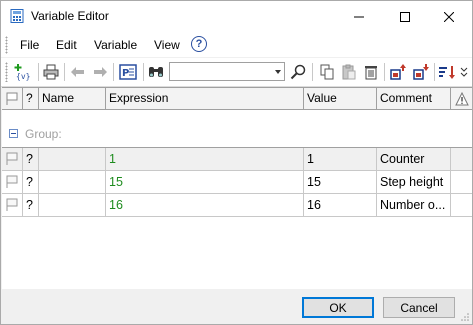 Image resolution: width=473 pixels, height=325 pixels. I want to click on row-value: 16, so click(340, 205).